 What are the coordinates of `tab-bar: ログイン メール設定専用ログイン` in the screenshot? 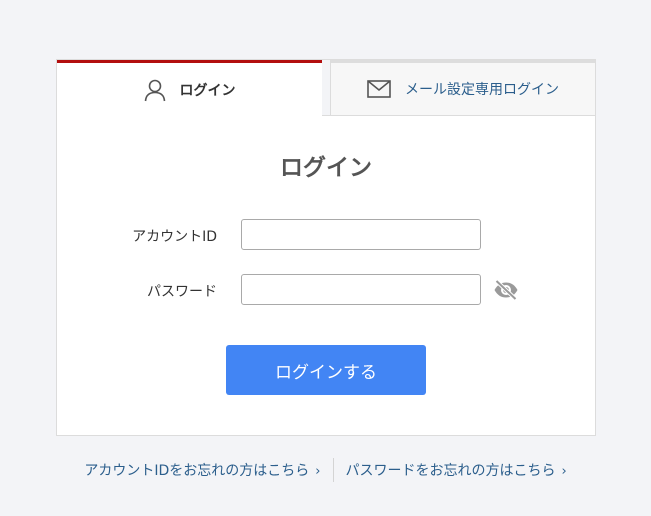 It's located at (326, 88).